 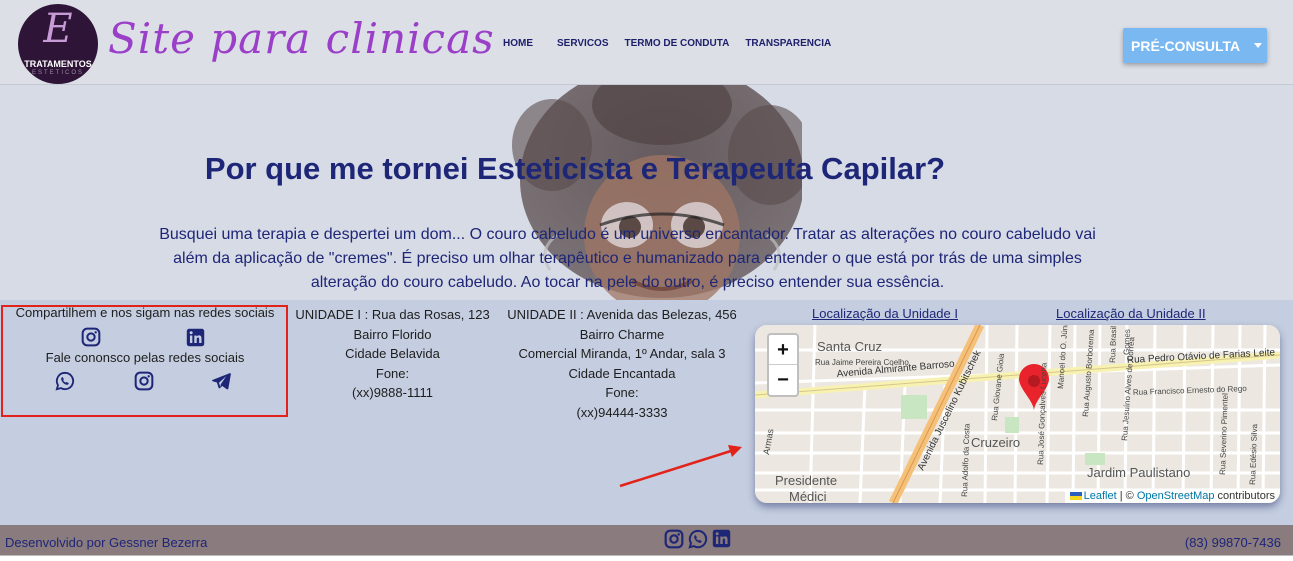 I want to click on address-line: Bairro Florido, so click(x=392, y=334).